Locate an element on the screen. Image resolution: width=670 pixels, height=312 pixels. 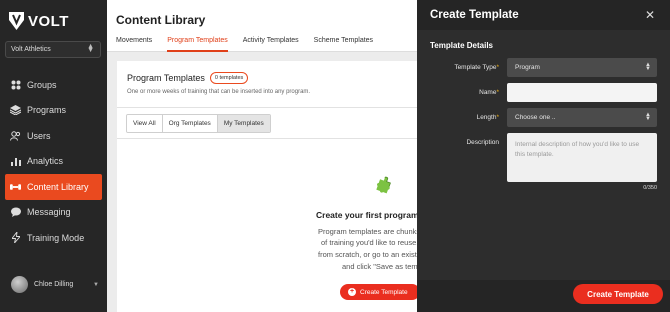
sidebar-item-label: Programs is located at coordinates (47, 110).